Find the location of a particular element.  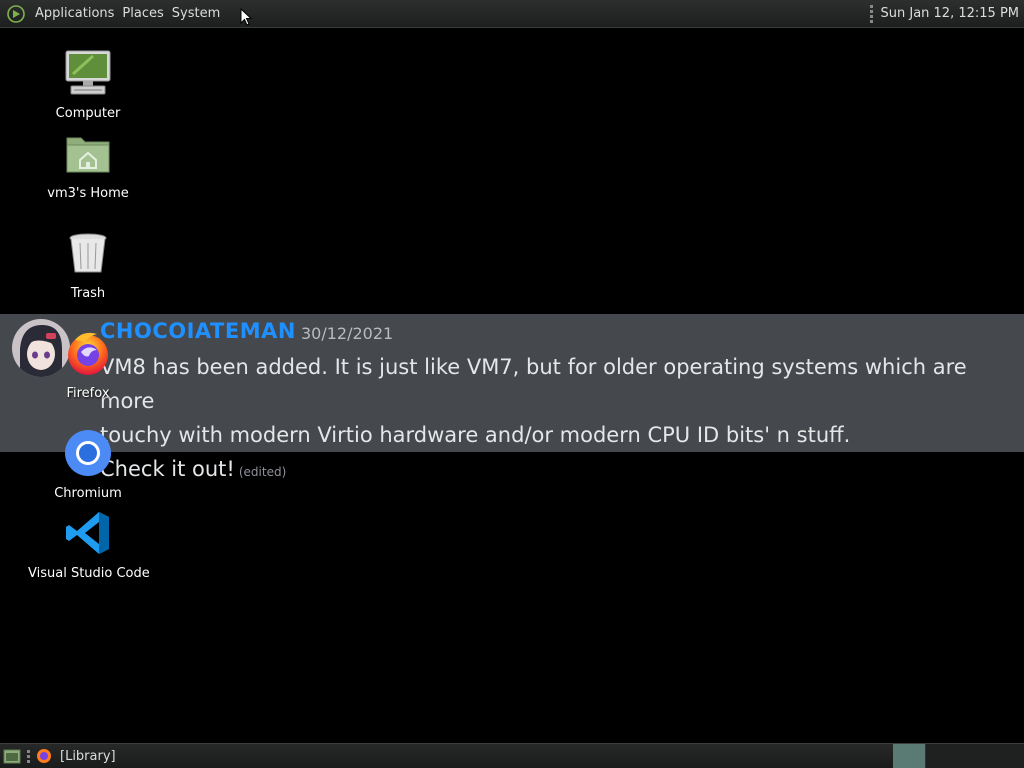

system-menu: System is located at coordinates (196, 13).